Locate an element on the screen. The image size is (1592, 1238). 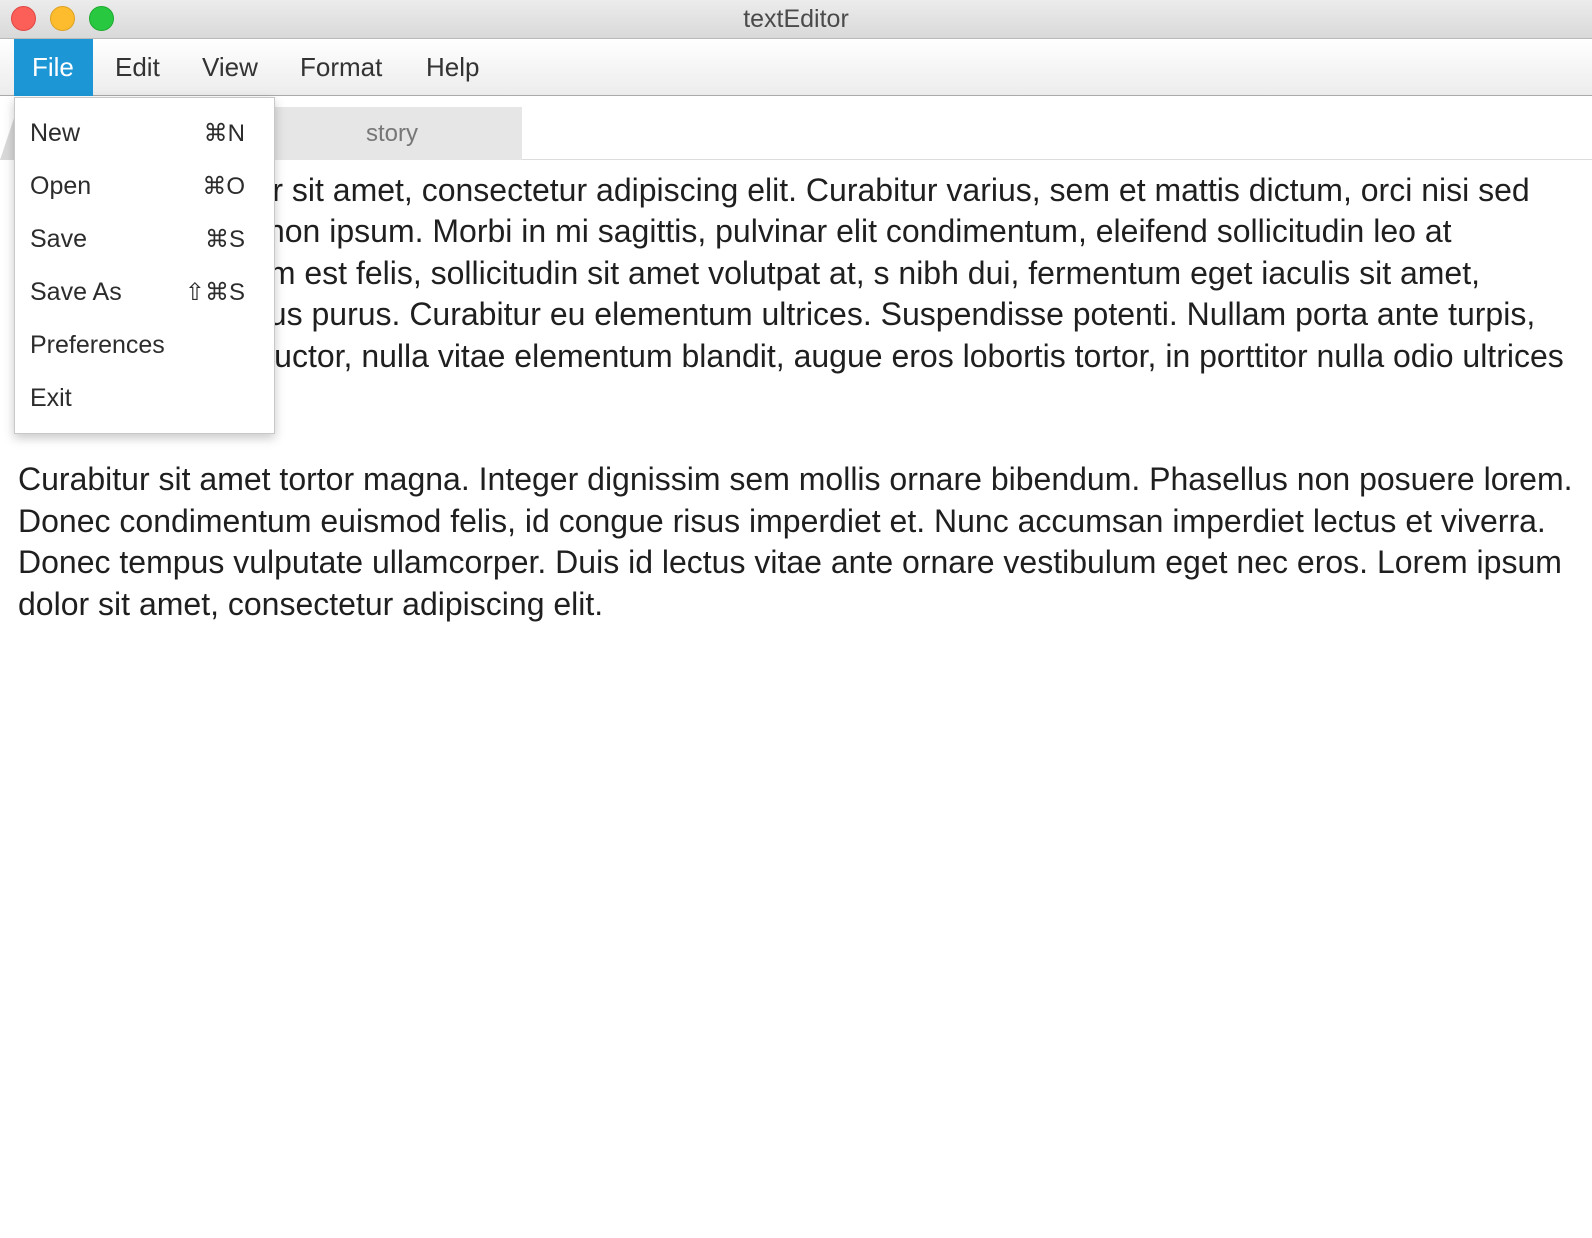
menu-item-preferences: Preferences is located at coordinates (144, 345).